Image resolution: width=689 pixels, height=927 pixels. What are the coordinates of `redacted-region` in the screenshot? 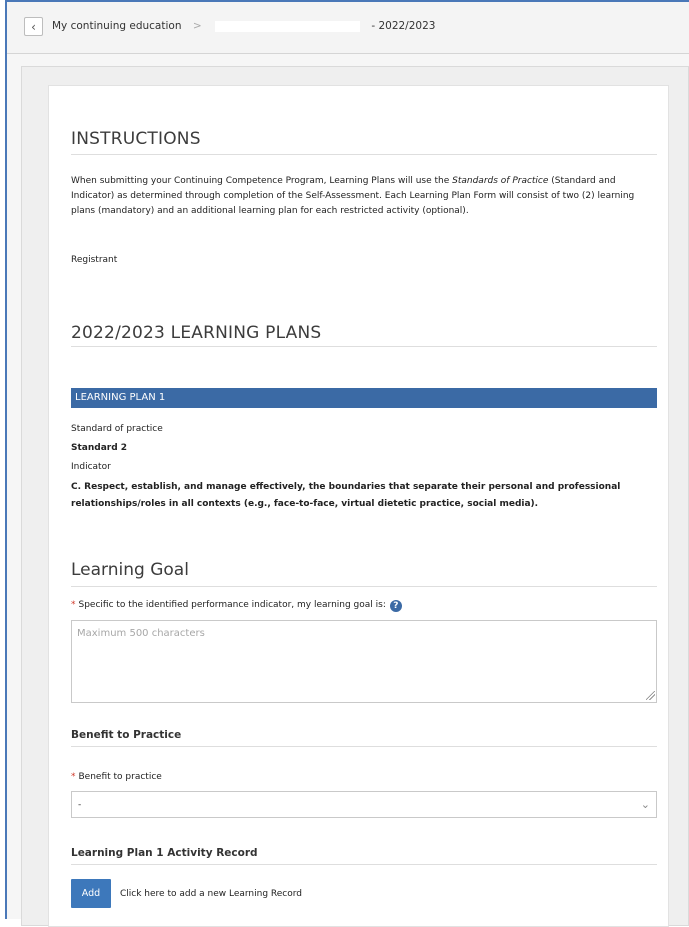 It's located at (287, 26).